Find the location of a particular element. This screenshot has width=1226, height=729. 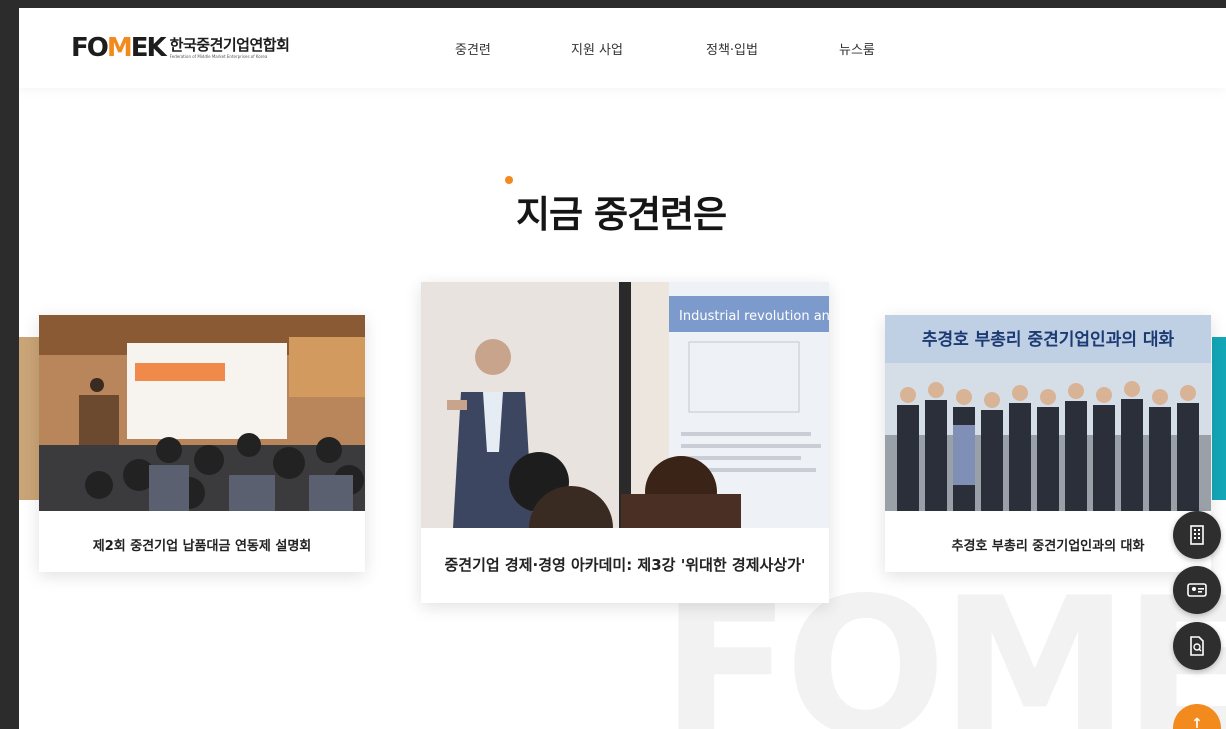

svg-text: Industrial revolution and C is located at coordinates (754, 316).